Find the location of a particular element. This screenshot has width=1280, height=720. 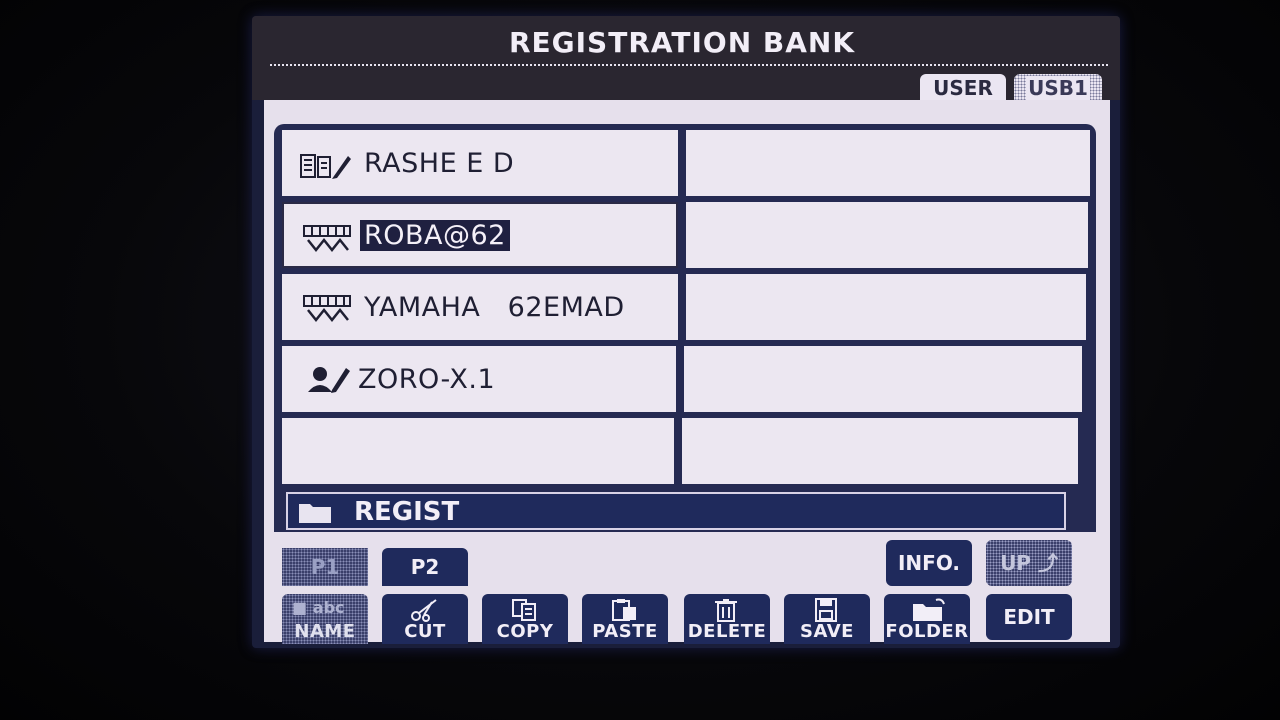

file-name: ZORO-X.1 is located at coordinates (427, 379).